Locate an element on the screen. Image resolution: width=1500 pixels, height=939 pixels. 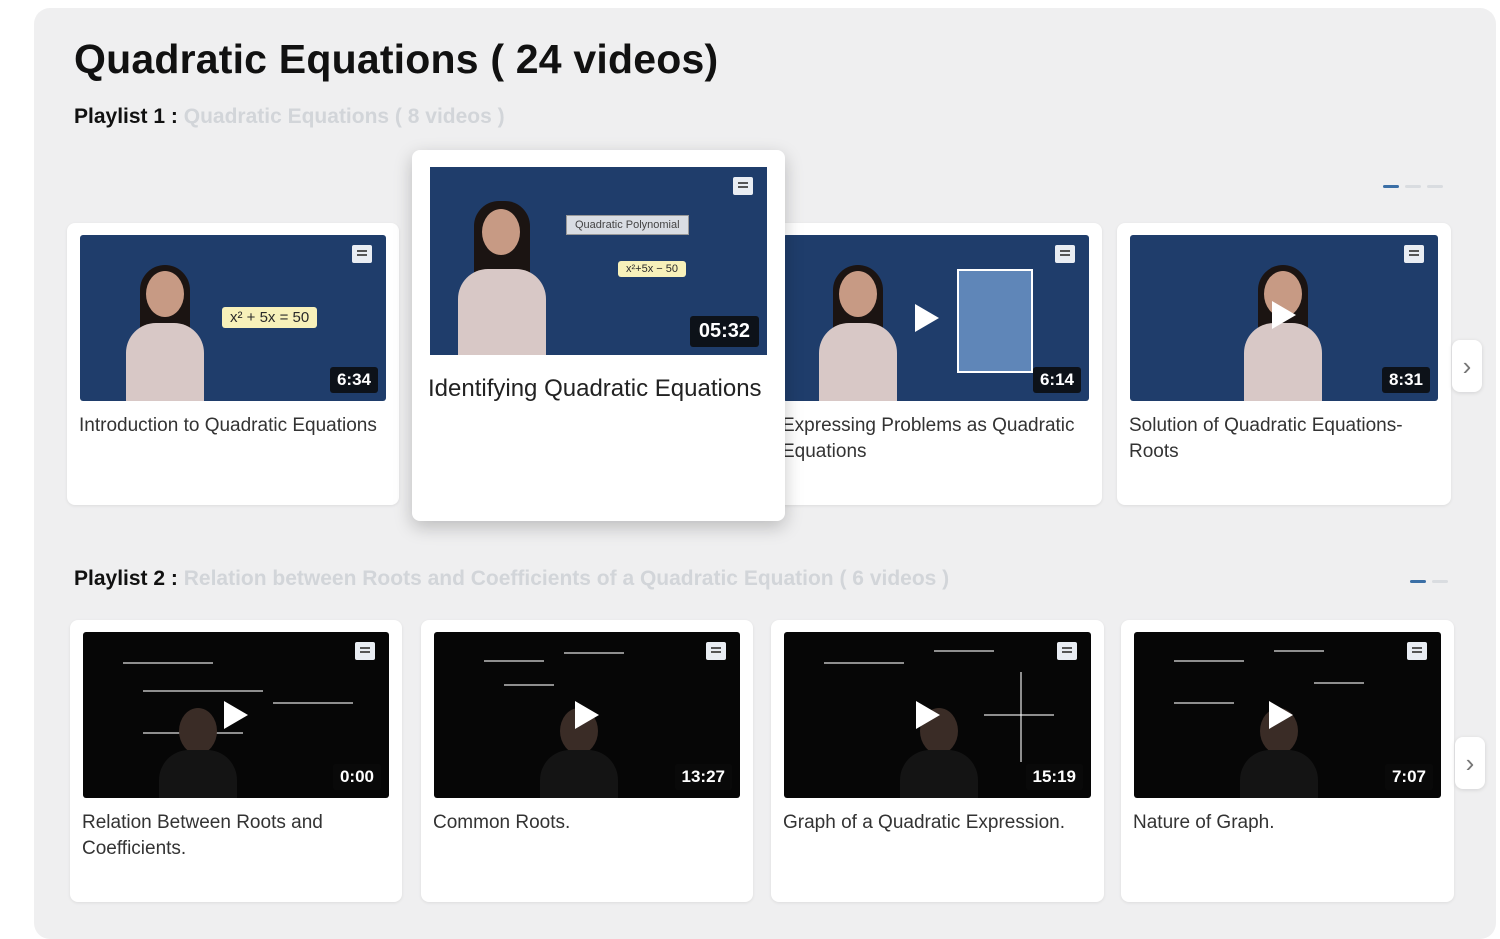
equation-label: x² + 5x = 50 is located at coordinates (270, 317).